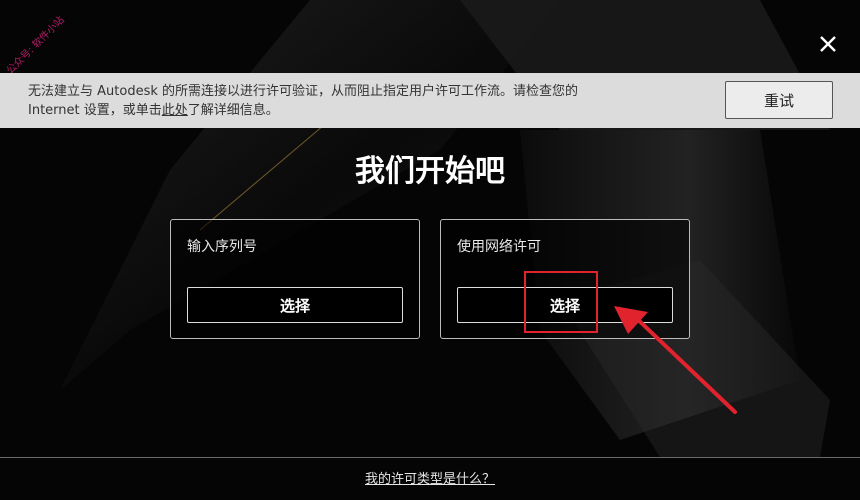 The height and width of the screenshot is (500, 860). What do you see at coordinates (295, 305) in the screenshot?
I see `serial-number-select-button: 选择` at bounding box center [295, 305].